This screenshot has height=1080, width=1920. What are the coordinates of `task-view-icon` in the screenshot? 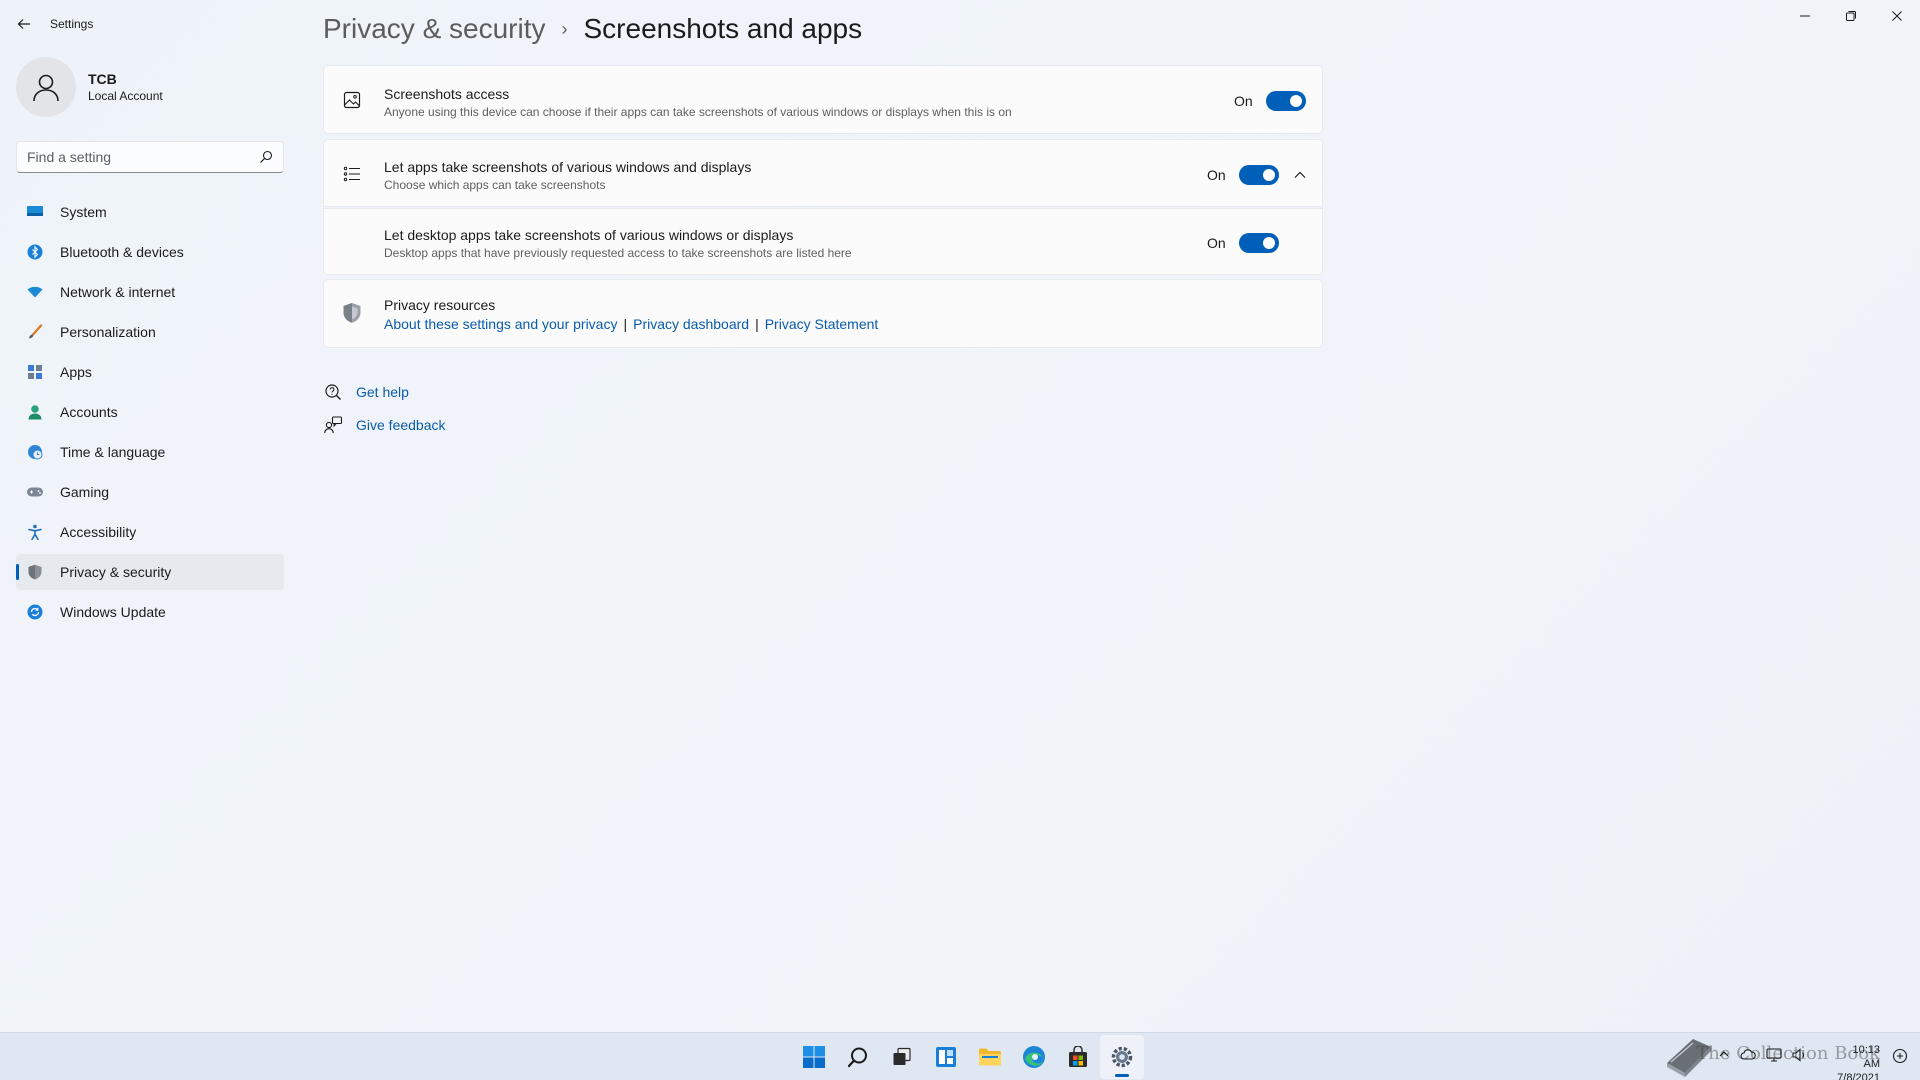 It's located at (902, 1056).